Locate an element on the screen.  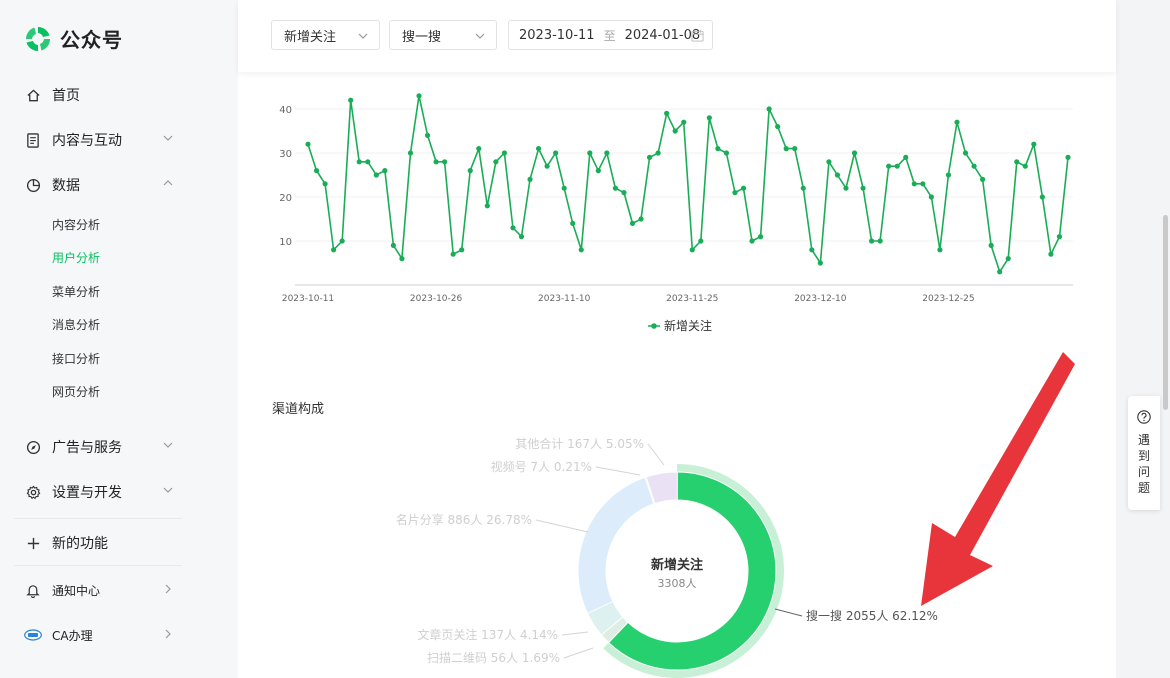
donut-slice is located at coordinates (616, 545).